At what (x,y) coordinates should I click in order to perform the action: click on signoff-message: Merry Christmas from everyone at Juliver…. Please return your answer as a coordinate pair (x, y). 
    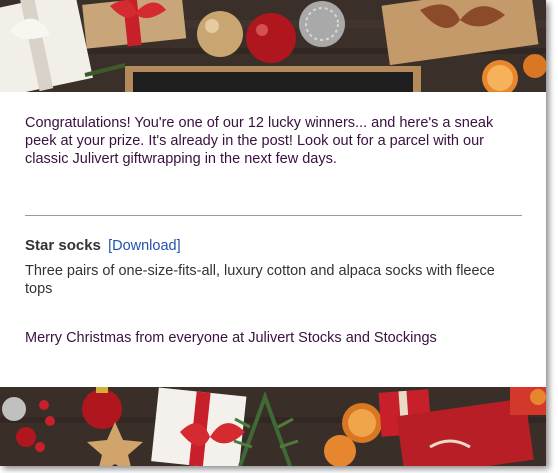
    Looking at the image, I should click on (231, 338).